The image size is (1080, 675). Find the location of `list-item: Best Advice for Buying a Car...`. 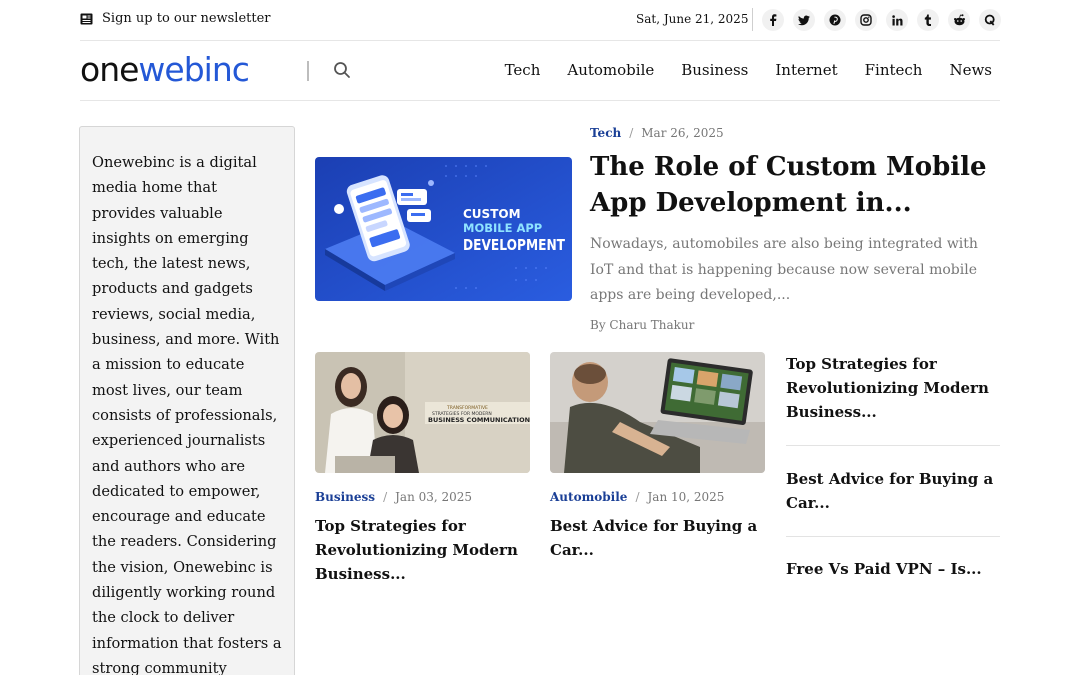

list-item: Best Advice for Buying a Car... is located at coordinates (893, 491).